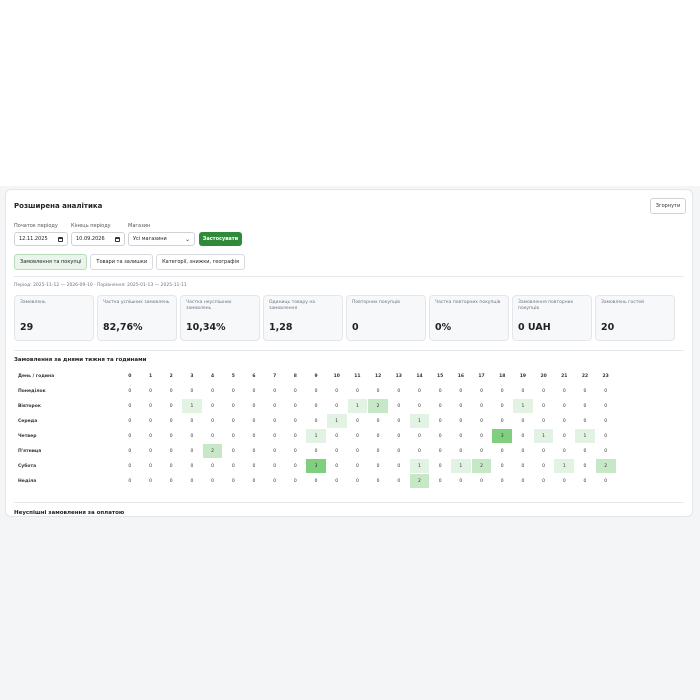 Image resolution: width=700 pixels, height=700 pixels. Describe the element at coordinates (355, 327) in the screenshot. I see `kpi-value: 0` at that location.